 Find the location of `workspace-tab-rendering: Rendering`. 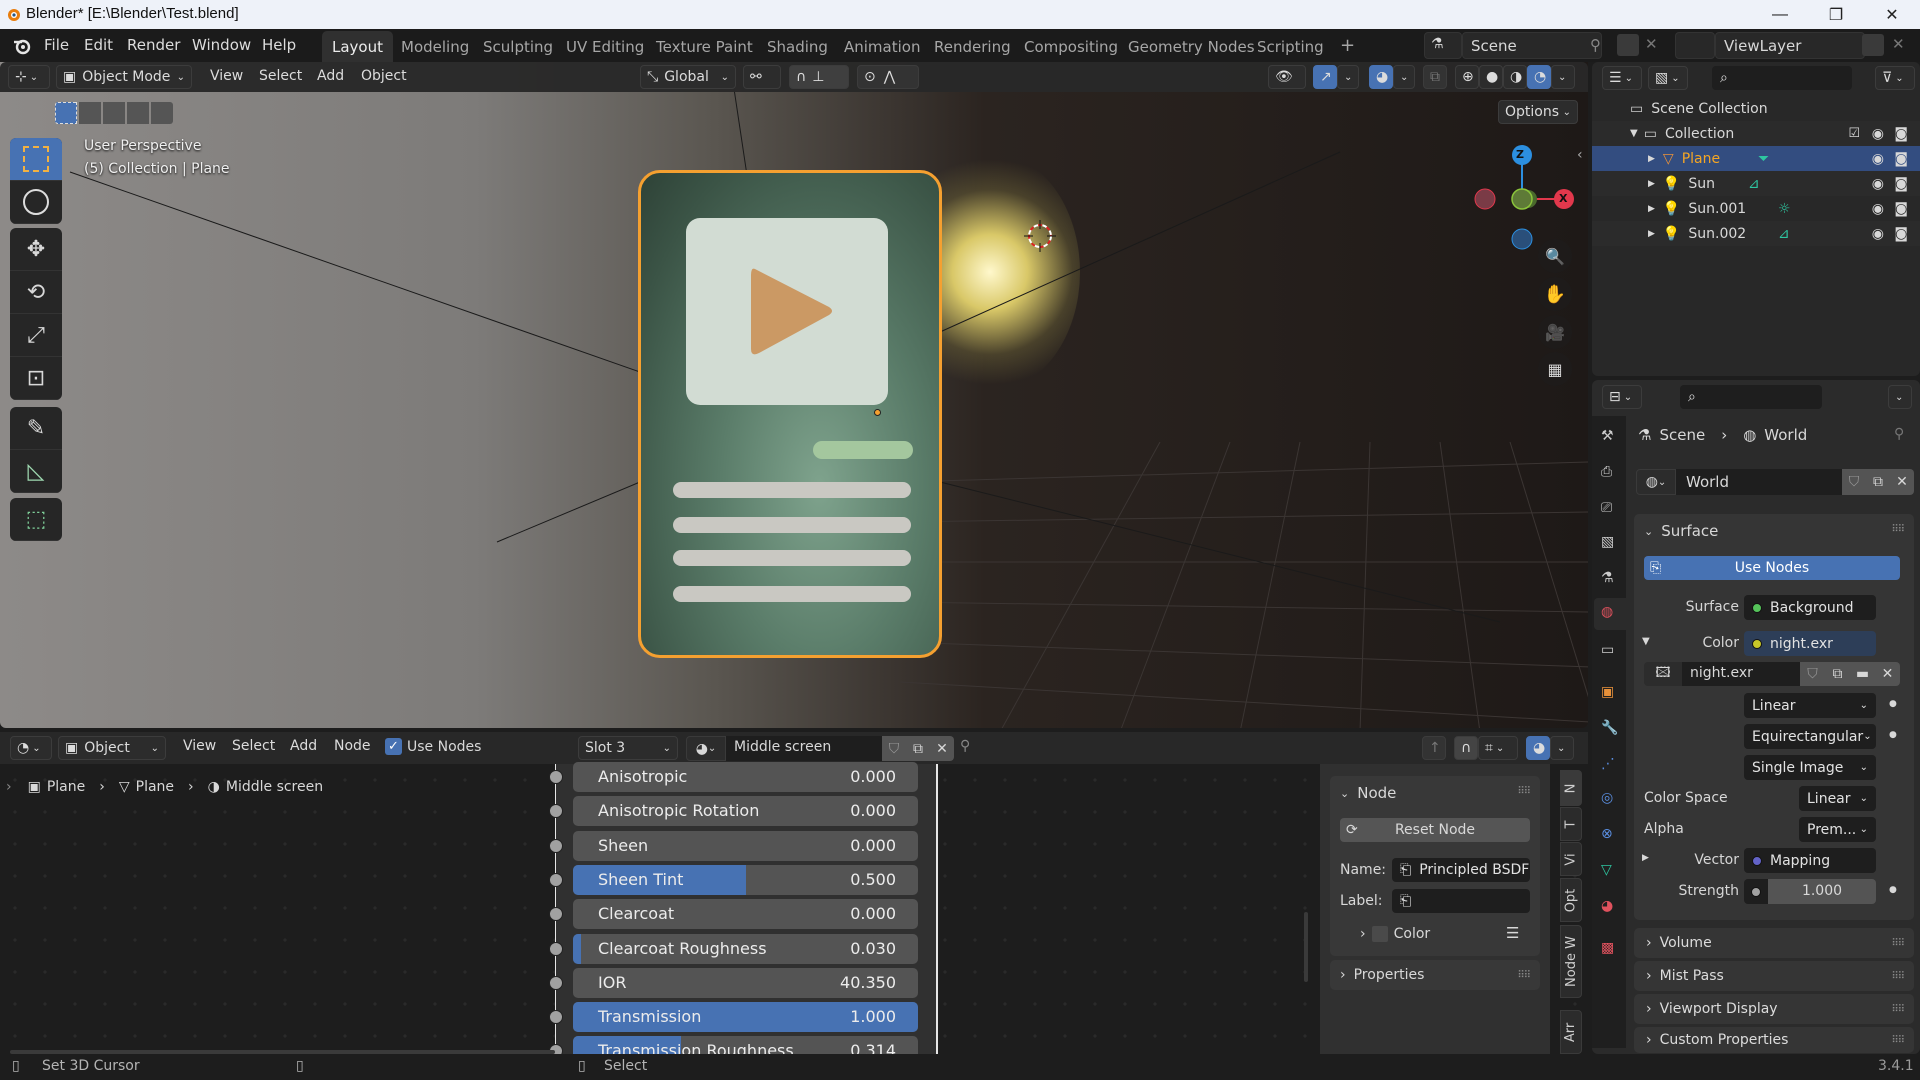

workspace-tab-rendering: Rendering is located at coordinates (972, 46).